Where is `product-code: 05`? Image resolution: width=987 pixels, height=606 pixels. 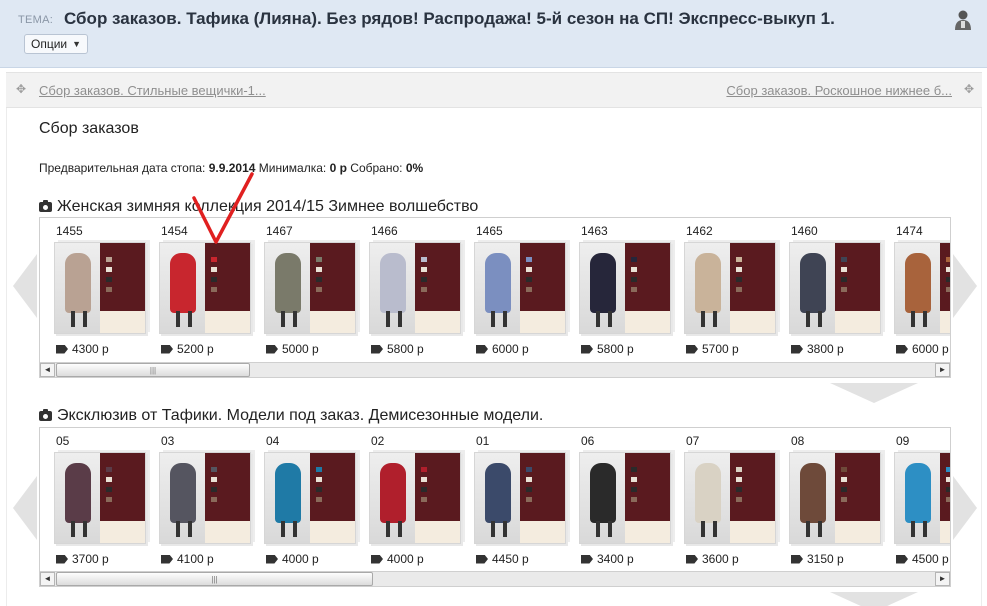
product-code: 05 is located at coordinates (63, 441).